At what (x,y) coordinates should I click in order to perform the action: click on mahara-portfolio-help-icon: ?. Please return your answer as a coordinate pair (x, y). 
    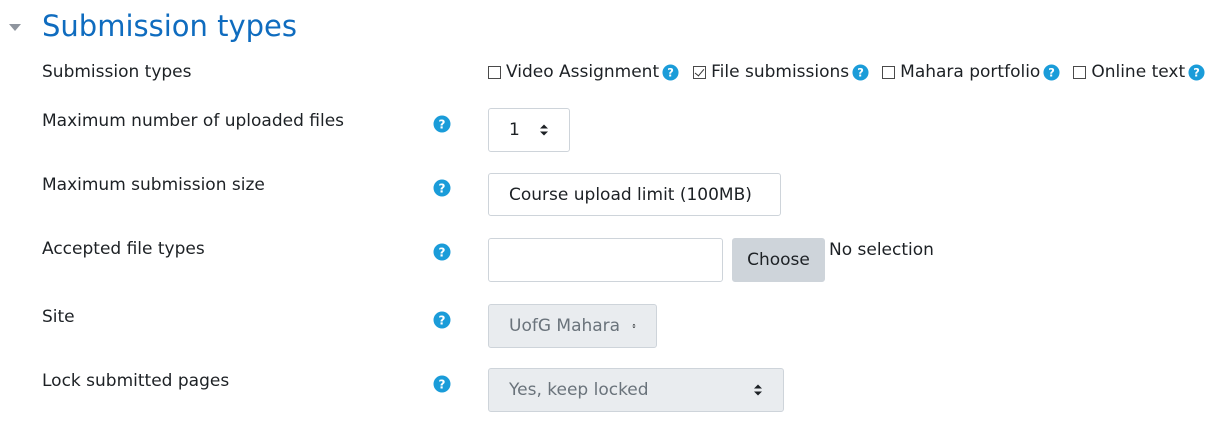
    Looking at the image, I should click on (1051, 72).